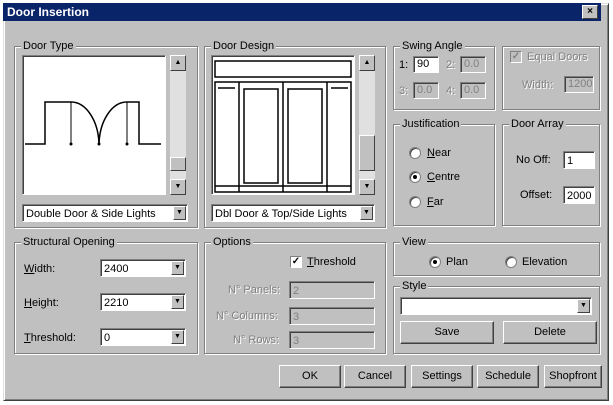  What do you see at coordinates (302, 12) in the screenshot?
I see `title-bar: Door Insertion ×` at bounding box center [302, 12].